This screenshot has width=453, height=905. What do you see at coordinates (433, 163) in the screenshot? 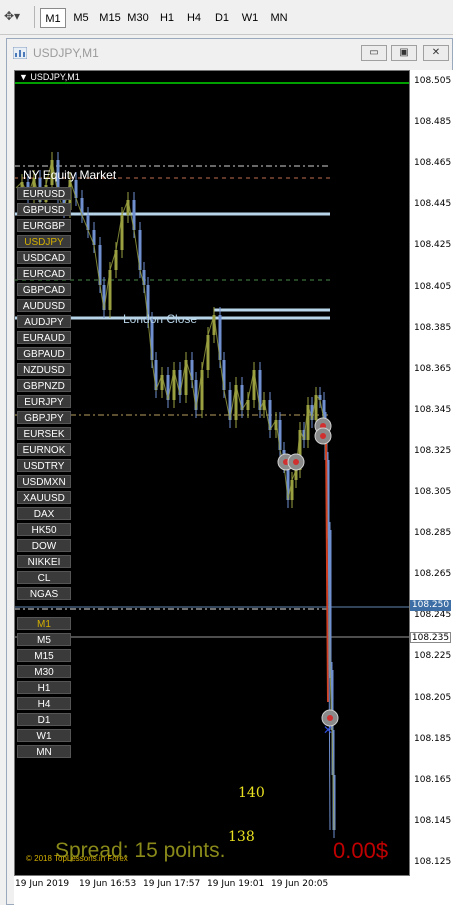
I see `price-tick-label: 108.465` at bounding box center [433, 163].